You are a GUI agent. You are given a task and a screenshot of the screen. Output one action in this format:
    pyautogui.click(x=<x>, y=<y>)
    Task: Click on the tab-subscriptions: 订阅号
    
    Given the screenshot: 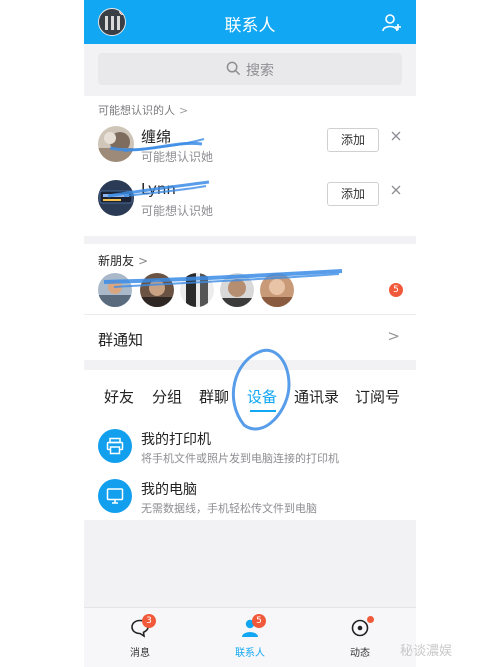 What is the action you would take?
    pyautogui.click(x=377, y=396)
    